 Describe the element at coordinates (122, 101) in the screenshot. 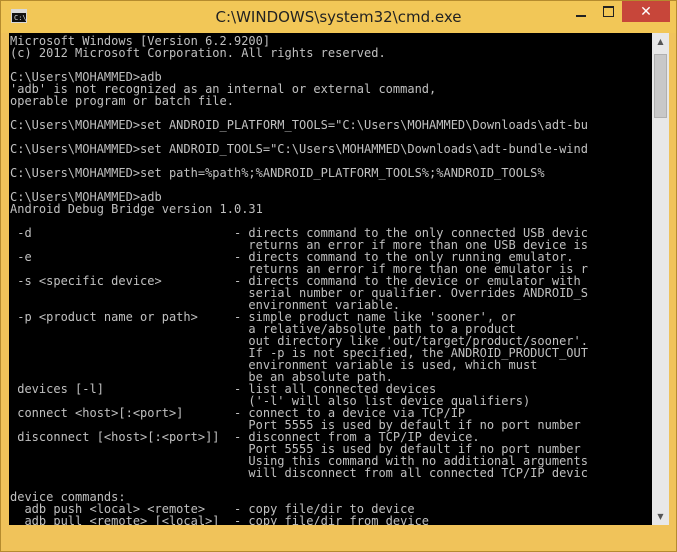

I see `console-line: operable program or batch file.` at that location.